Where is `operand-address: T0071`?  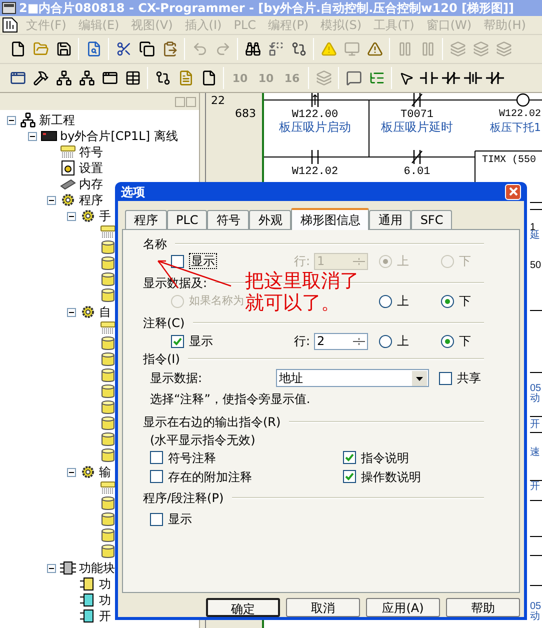 operand-address: T0071 is located at coordinates (417, 115).